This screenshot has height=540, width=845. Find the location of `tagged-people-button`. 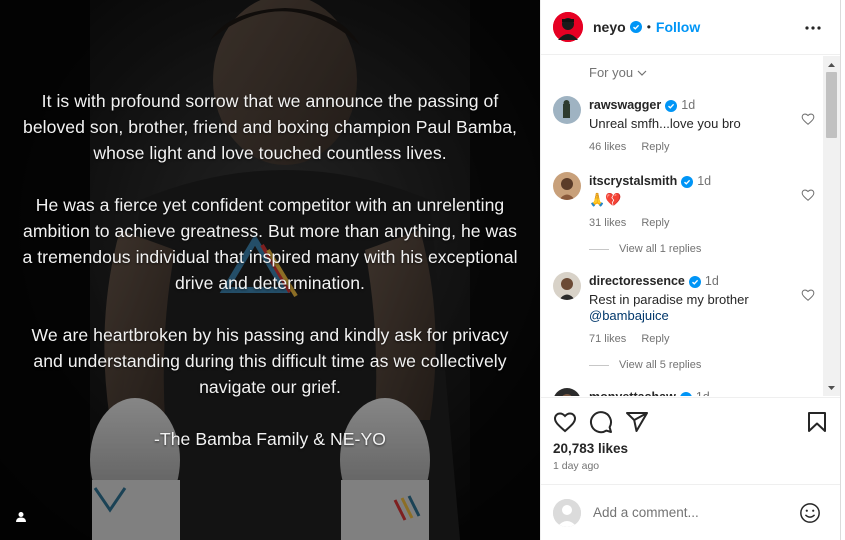

tagged-people-button is located at coordinates (21, 517).